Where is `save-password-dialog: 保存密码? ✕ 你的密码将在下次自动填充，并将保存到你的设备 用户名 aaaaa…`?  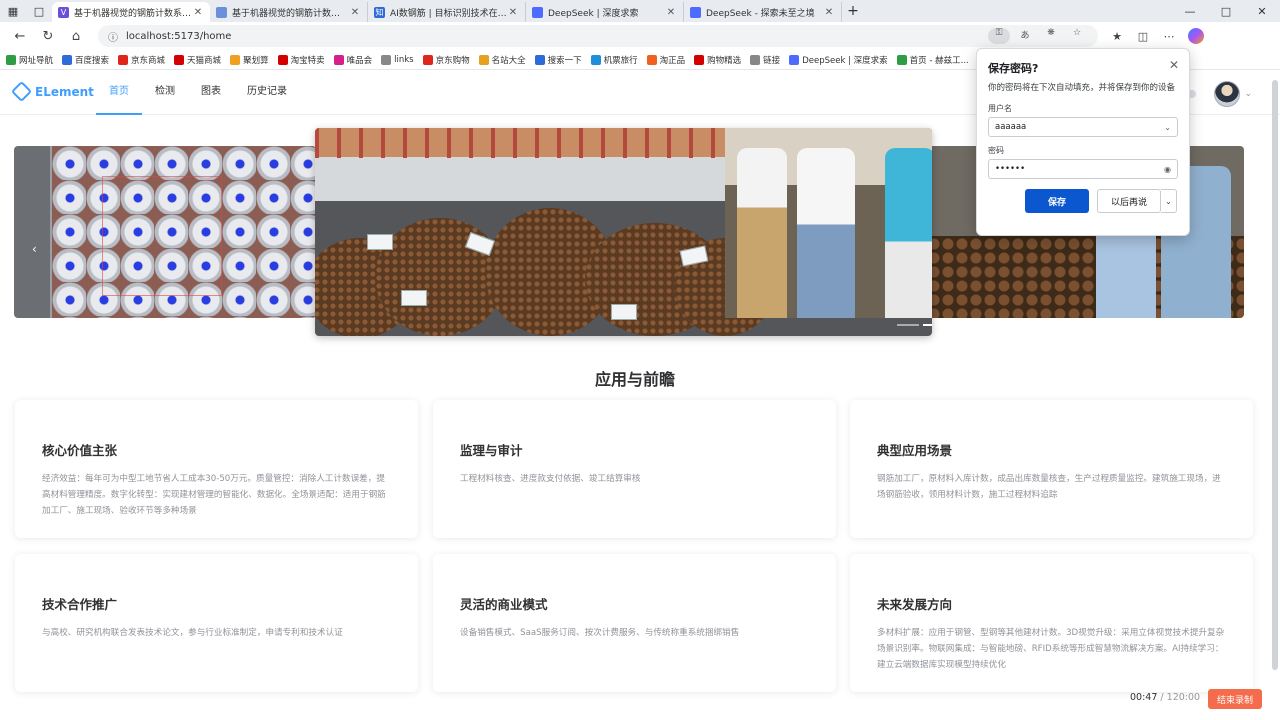
save-password-dialog: 保存密码? ✕ 你的密码将在下次自动填充，并将保存到你的设备 用户名 aaaaa… is located at coordinates (1083, 142).